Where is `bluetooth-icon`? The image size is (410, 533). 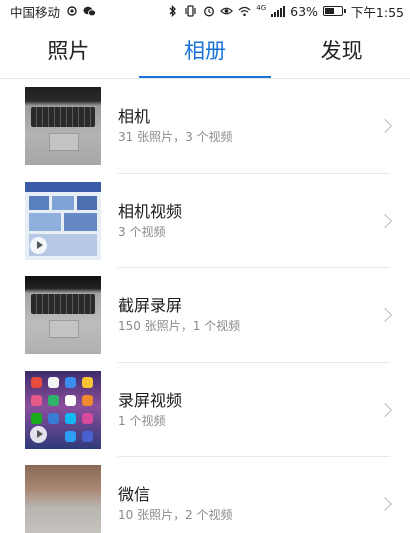 bluetooth-icon is located at coordinates (172, 11).